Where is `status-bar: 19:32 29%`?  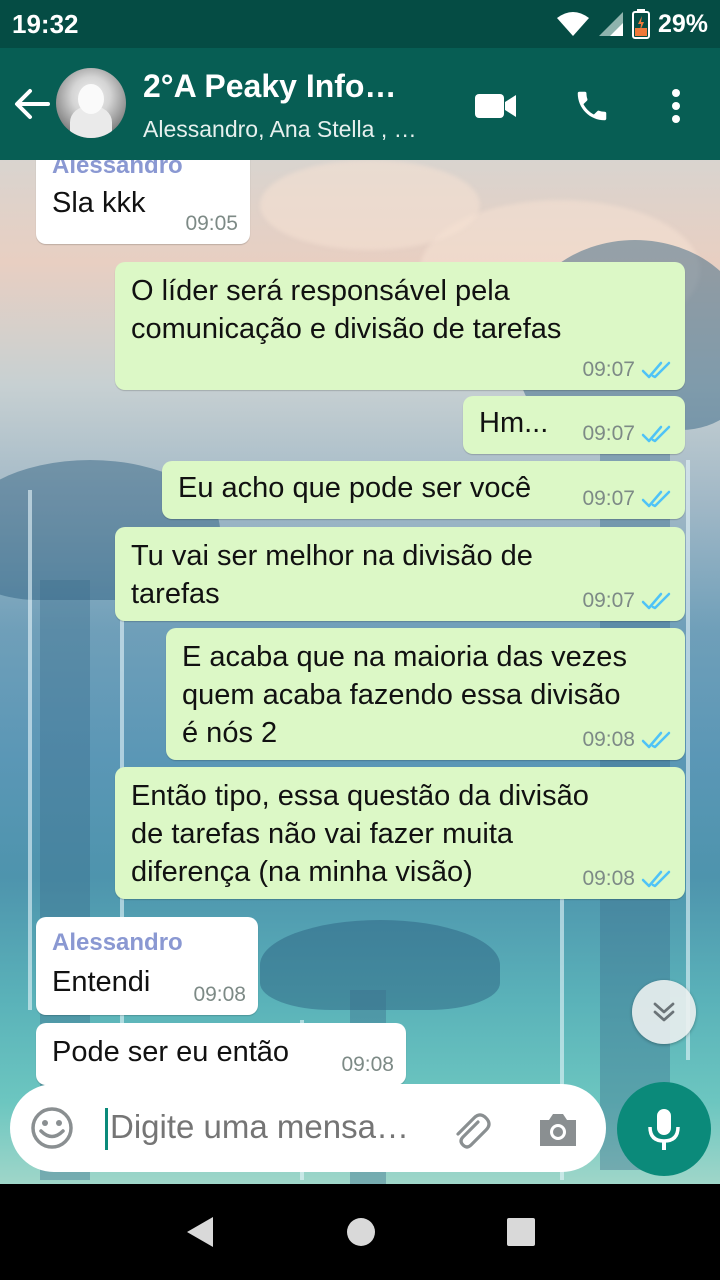
status-bar: 19:32 29% is located at coordinates (360, 24).